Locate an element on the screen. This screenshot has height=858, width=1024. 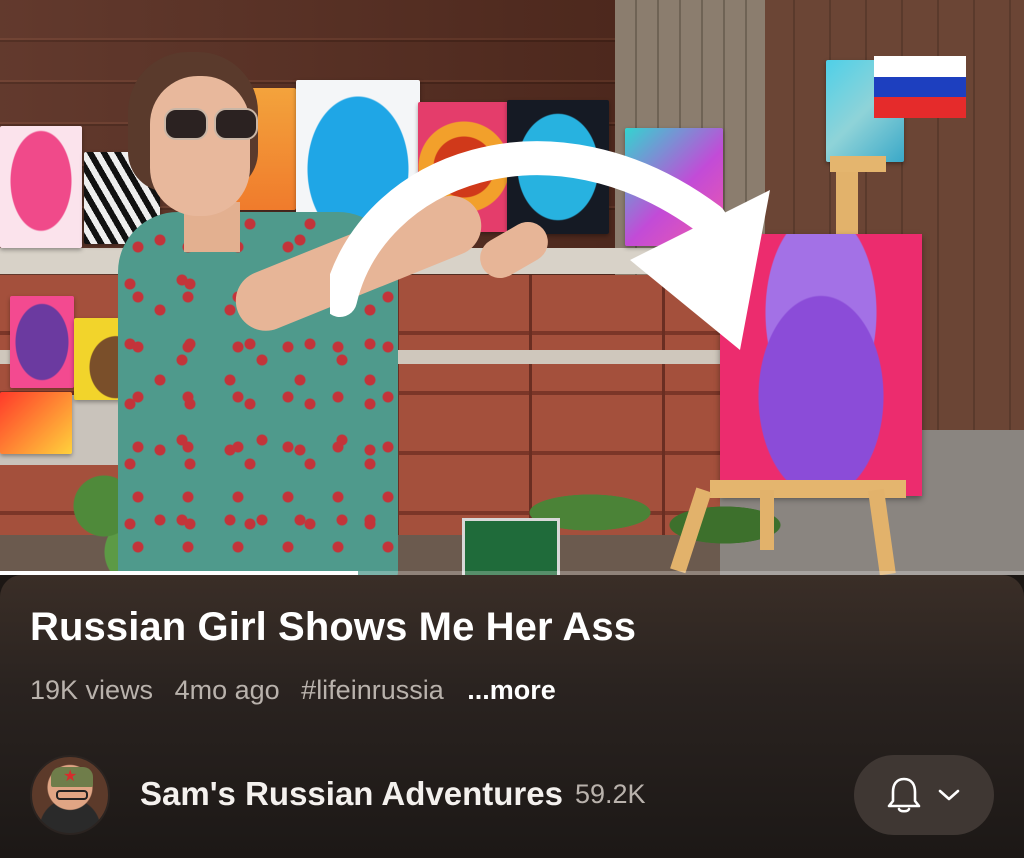
easel-top is located at coordinates (858, 164).